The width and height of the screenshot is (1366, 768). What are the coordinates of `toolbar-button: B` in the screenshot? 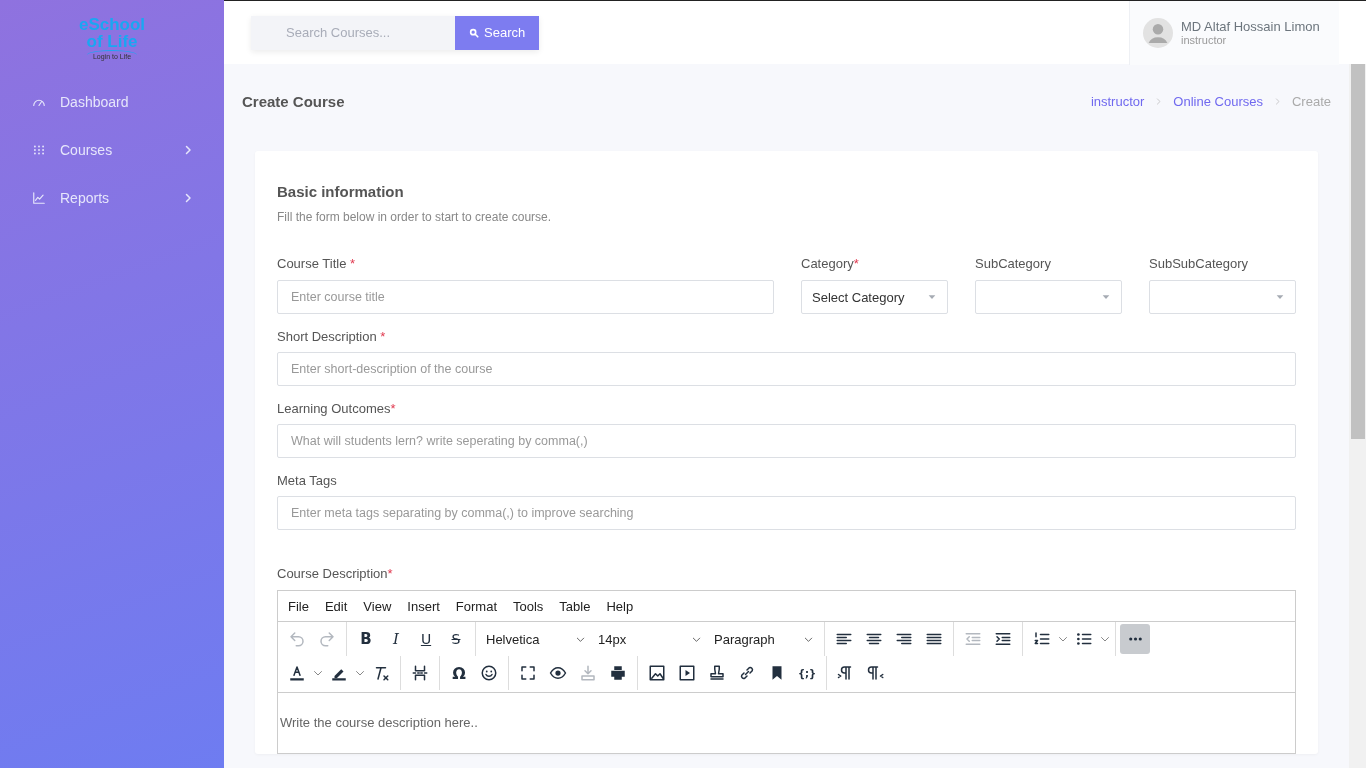 It's located at (366, 639).